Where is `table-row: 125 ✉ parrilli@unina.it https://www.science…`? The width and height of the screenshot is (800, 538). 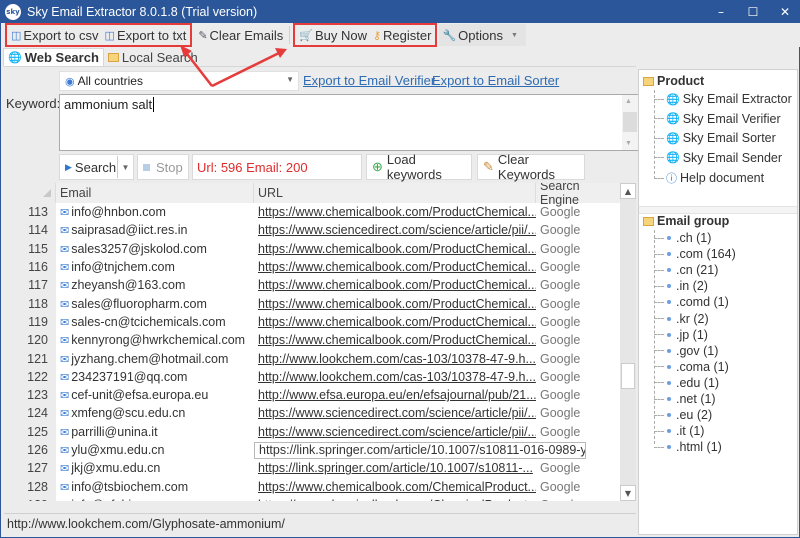
table-row: 125 ✉ parrilli@unina.it https://www.science… is located at coordinates (312, 431).